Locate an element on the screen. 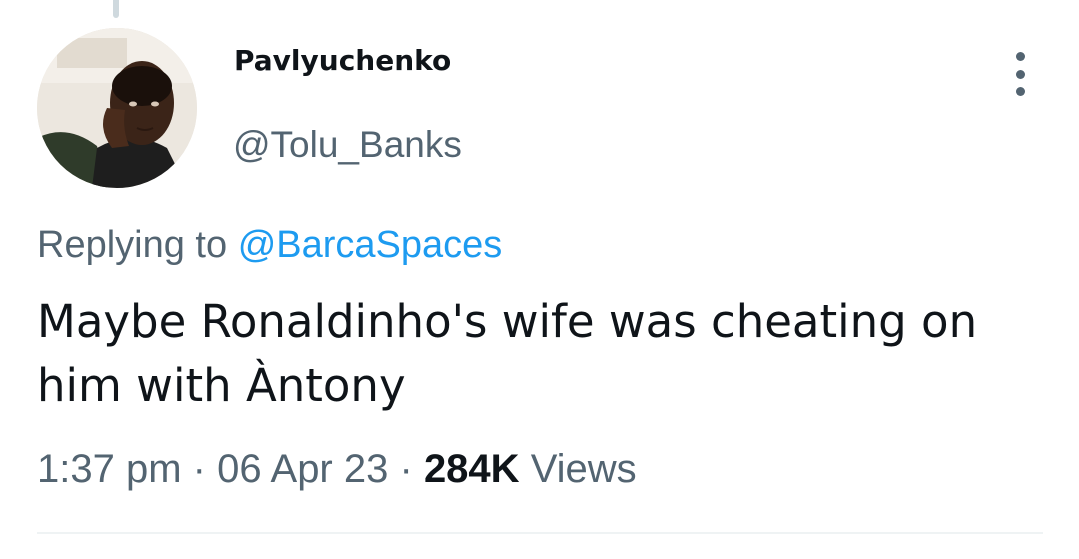 This screenshot has width=1079, height=559. replying-to-label: Replying to is located at coordinates (132, 245).